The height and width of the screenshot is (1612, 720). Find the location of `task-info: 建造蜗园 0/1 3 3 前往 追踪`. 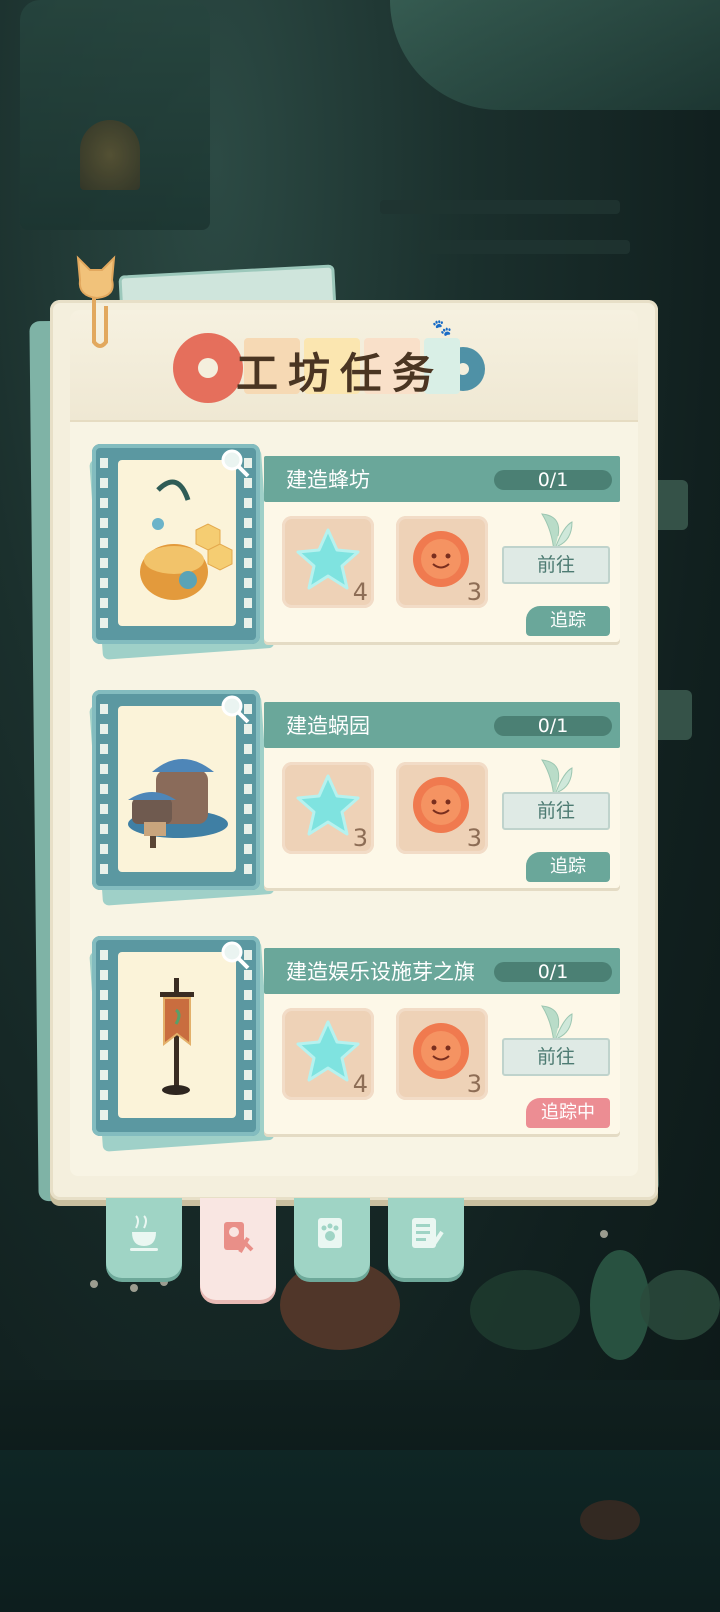

task-info: 建造蜗园 0/1 3 3 前往 追踪 is located at coordinates (442, 795).